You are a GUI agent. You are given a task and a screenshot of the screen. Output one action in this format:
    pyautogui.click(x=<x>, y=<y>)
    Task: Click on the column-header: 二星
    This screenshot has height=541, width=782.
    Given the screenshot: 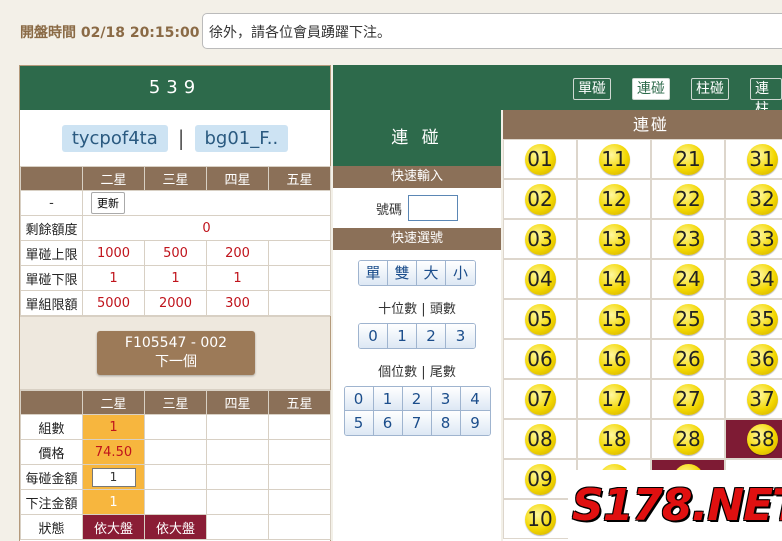 What is the action you would take?
    pyautogui.click(x=113, y=178)
    